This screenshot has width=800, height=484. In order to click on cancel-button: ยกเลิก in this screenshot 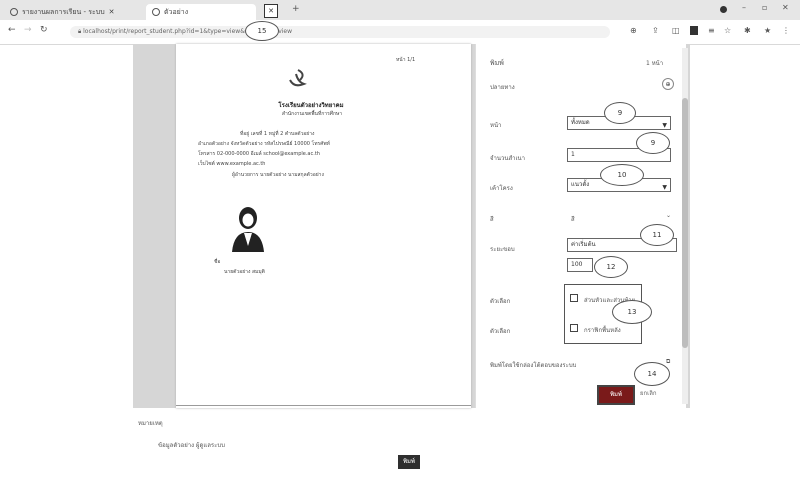, I will do `click(648, 393)`.